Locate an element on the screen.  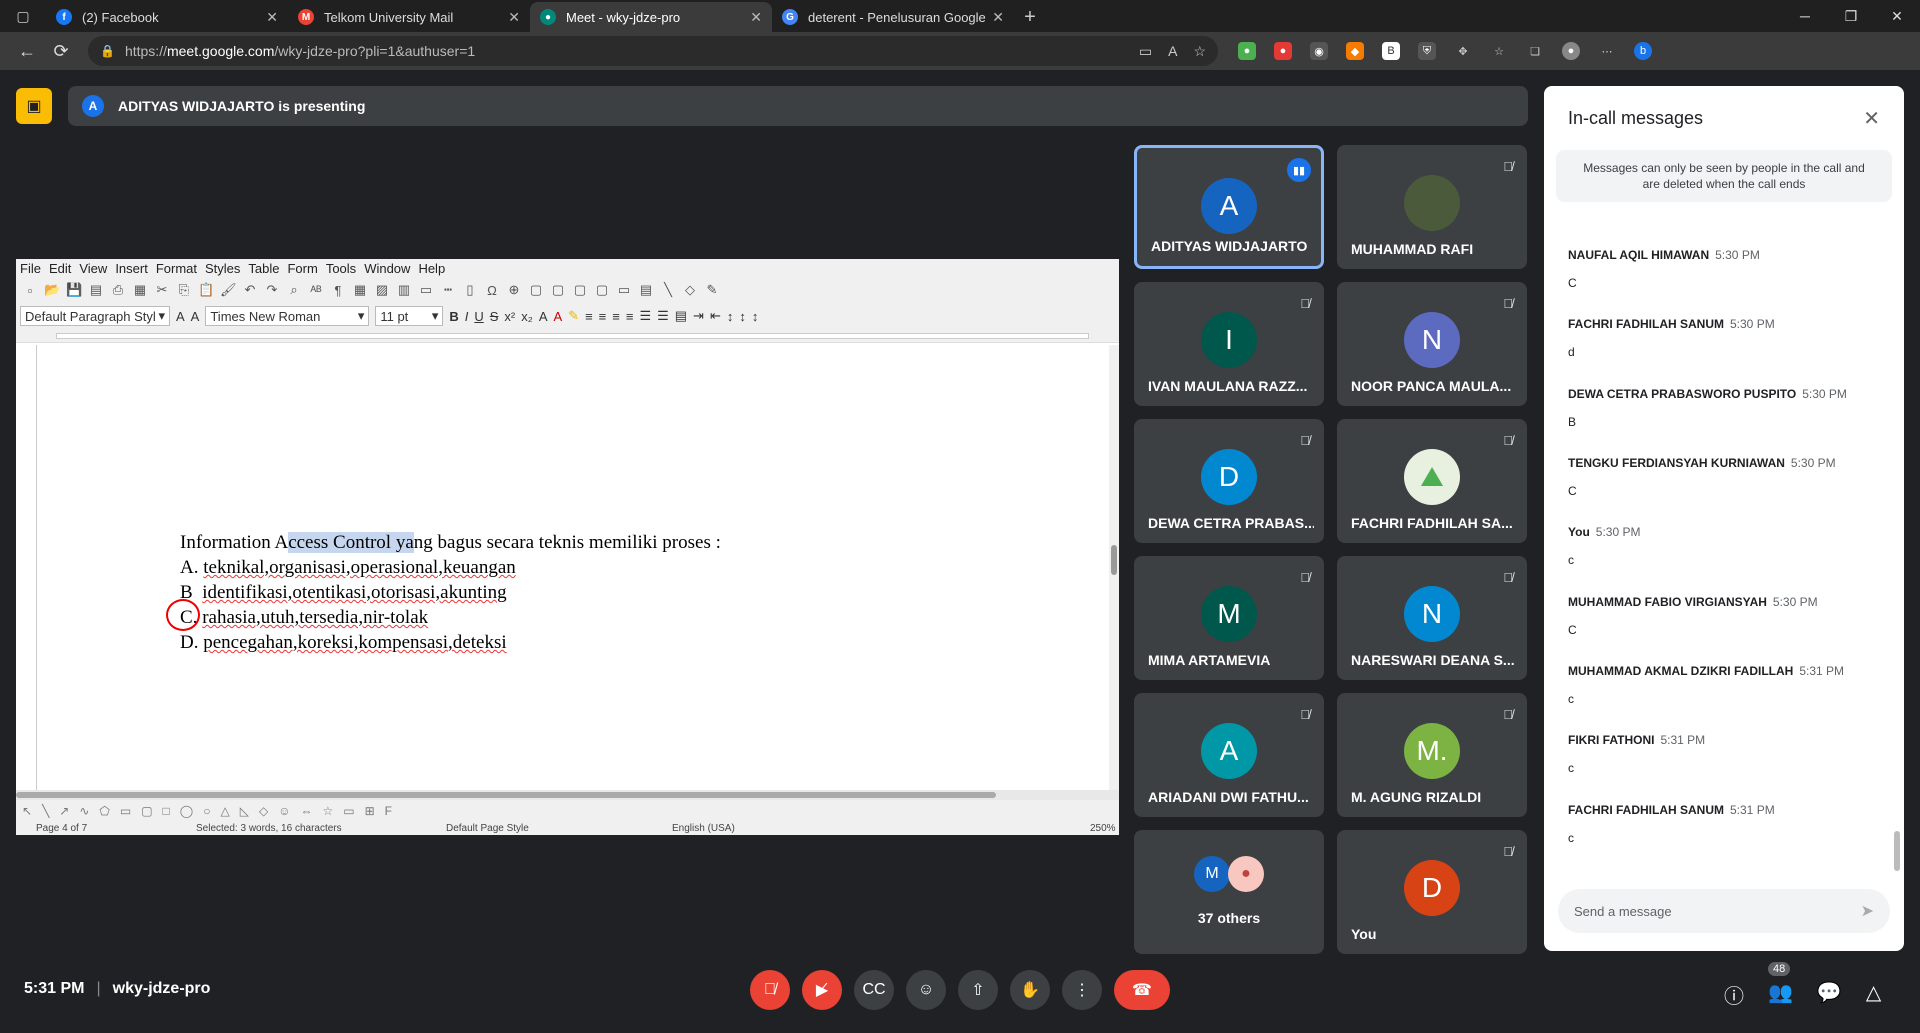
diamond-icon: ◇ is located at coordinates (263, 811).